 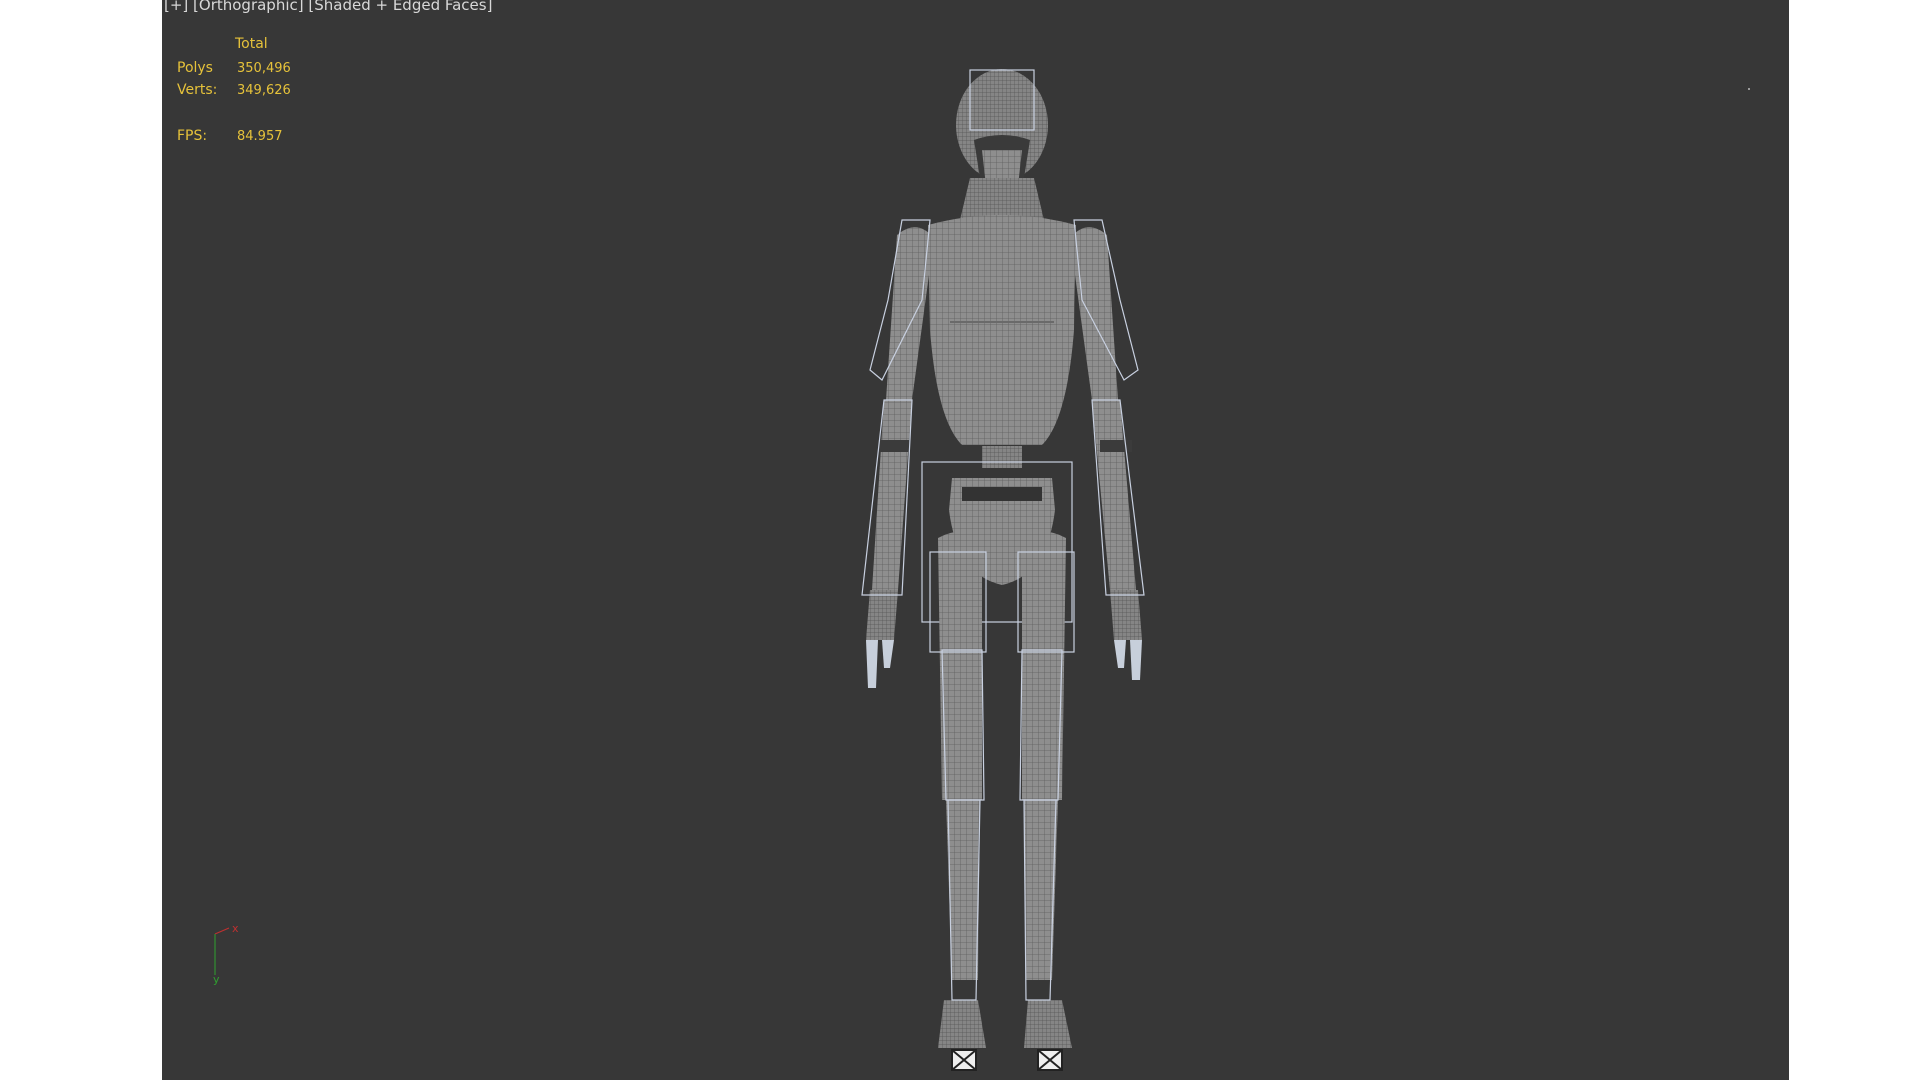 I want to click on robot-right-leg, so click(x=1046, y=801).